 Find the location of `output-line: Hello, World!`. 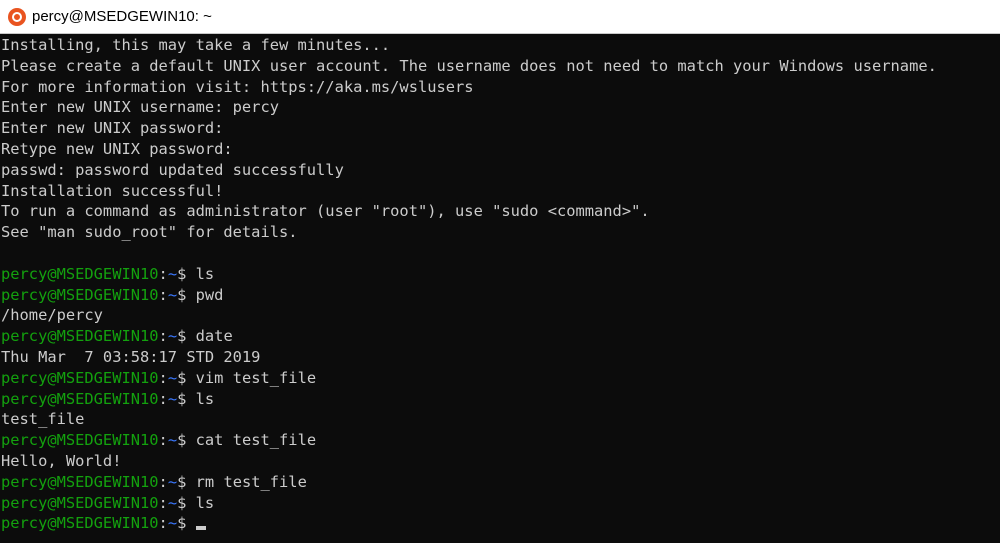

output-line: Hello, World! is located at coordinates (61, 460).